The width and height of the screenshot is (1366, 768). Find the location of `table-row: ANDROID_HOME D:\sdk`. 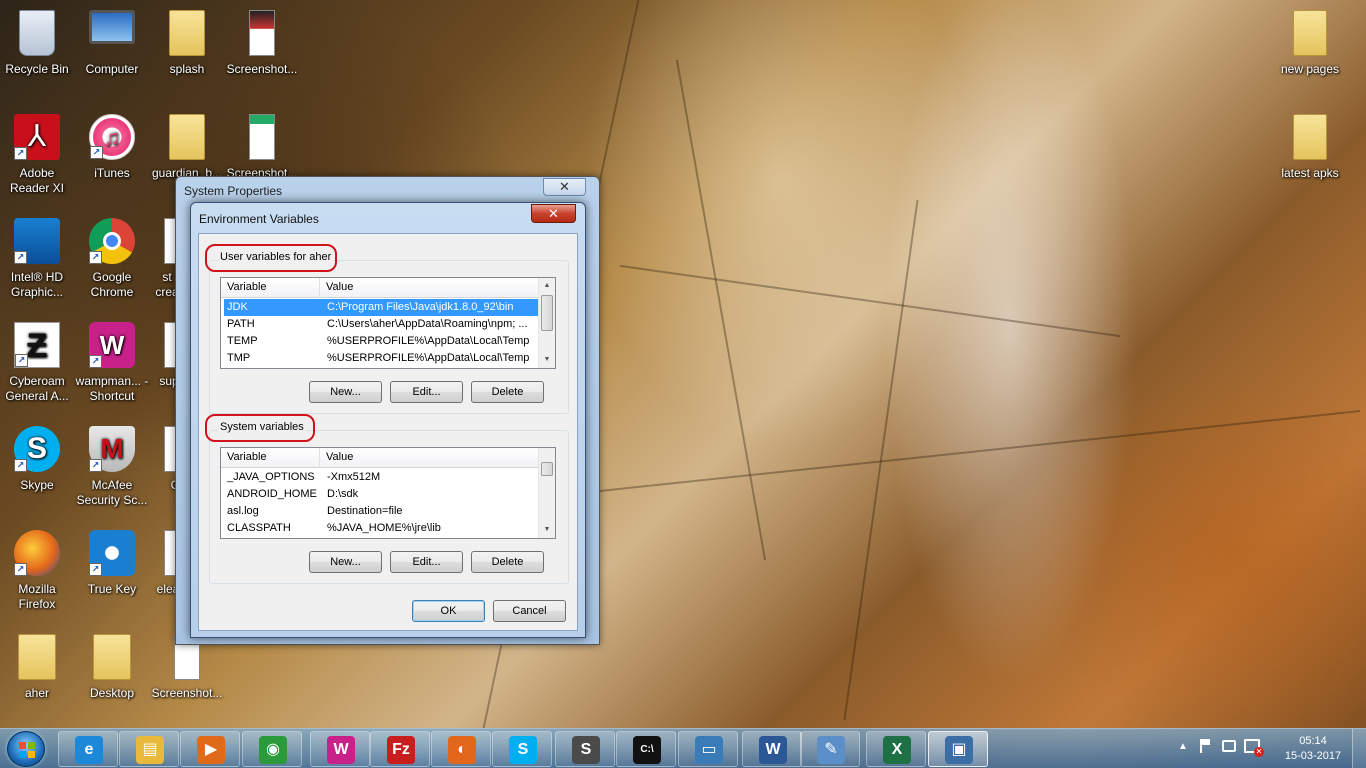

table-row: ANDROID_HOME D:\sdk is located at coordinates (381, 494).